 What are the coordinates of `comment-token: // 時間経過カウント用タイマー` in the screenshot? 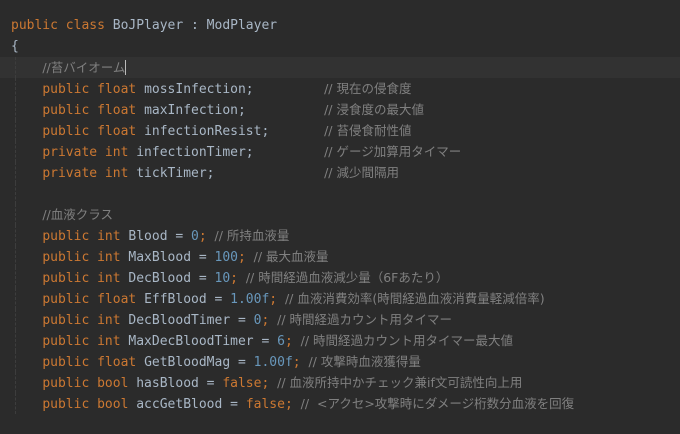 It's located at (365, 319).